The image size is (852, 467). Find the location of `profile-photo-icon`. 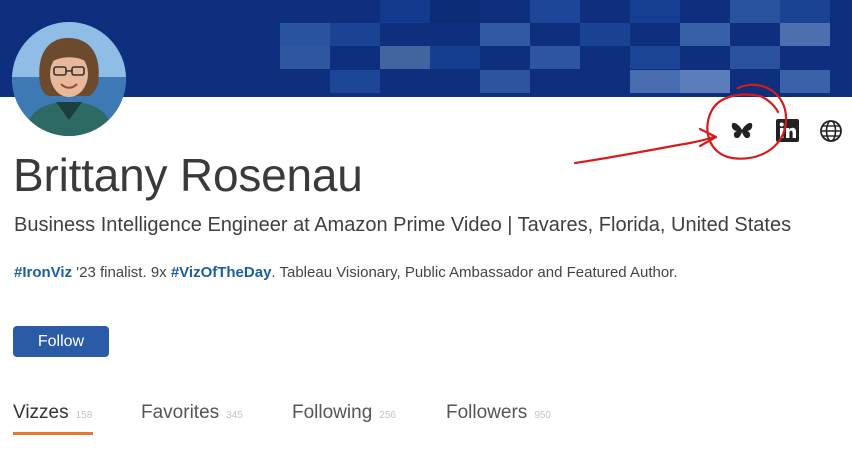

profile-photo-icon is located at coordinates (69, 79).